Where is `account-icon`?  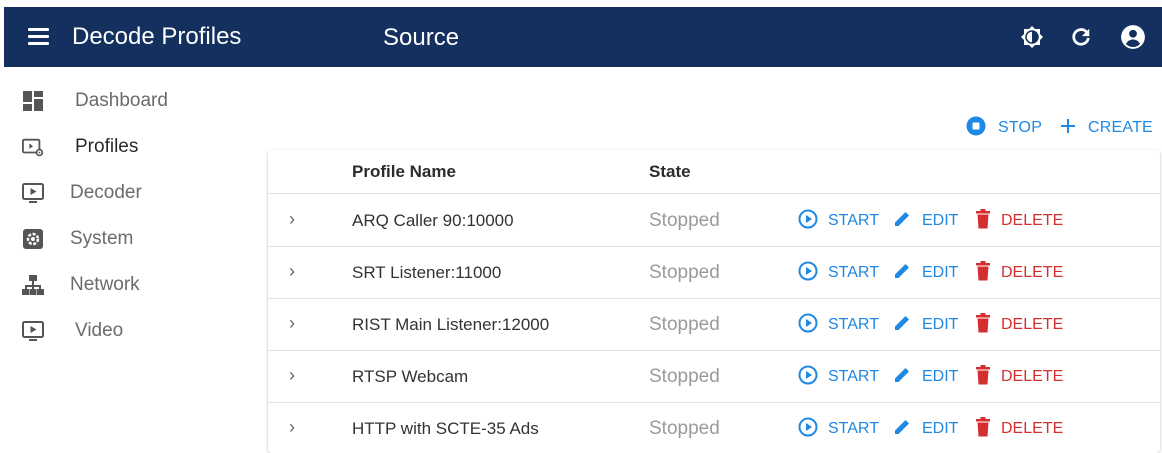
account-icon is located at coordinates (1133, 37).